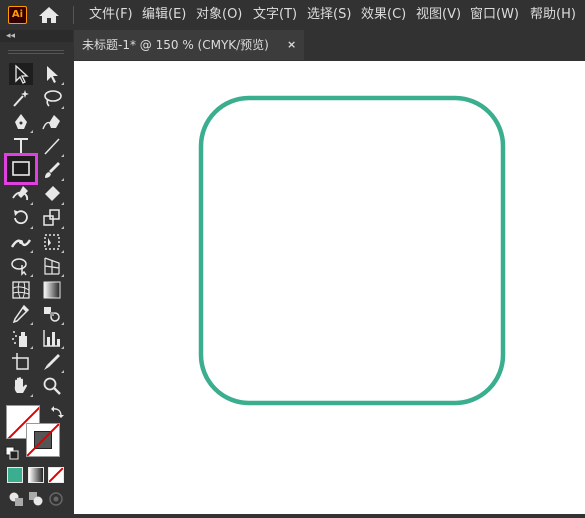 The height and width of the screenshot is (518, 585). What do you see at coordinates (52, 218) in the screenshot?
I see `scale-tool-icon` at bounding box center [52, 218].